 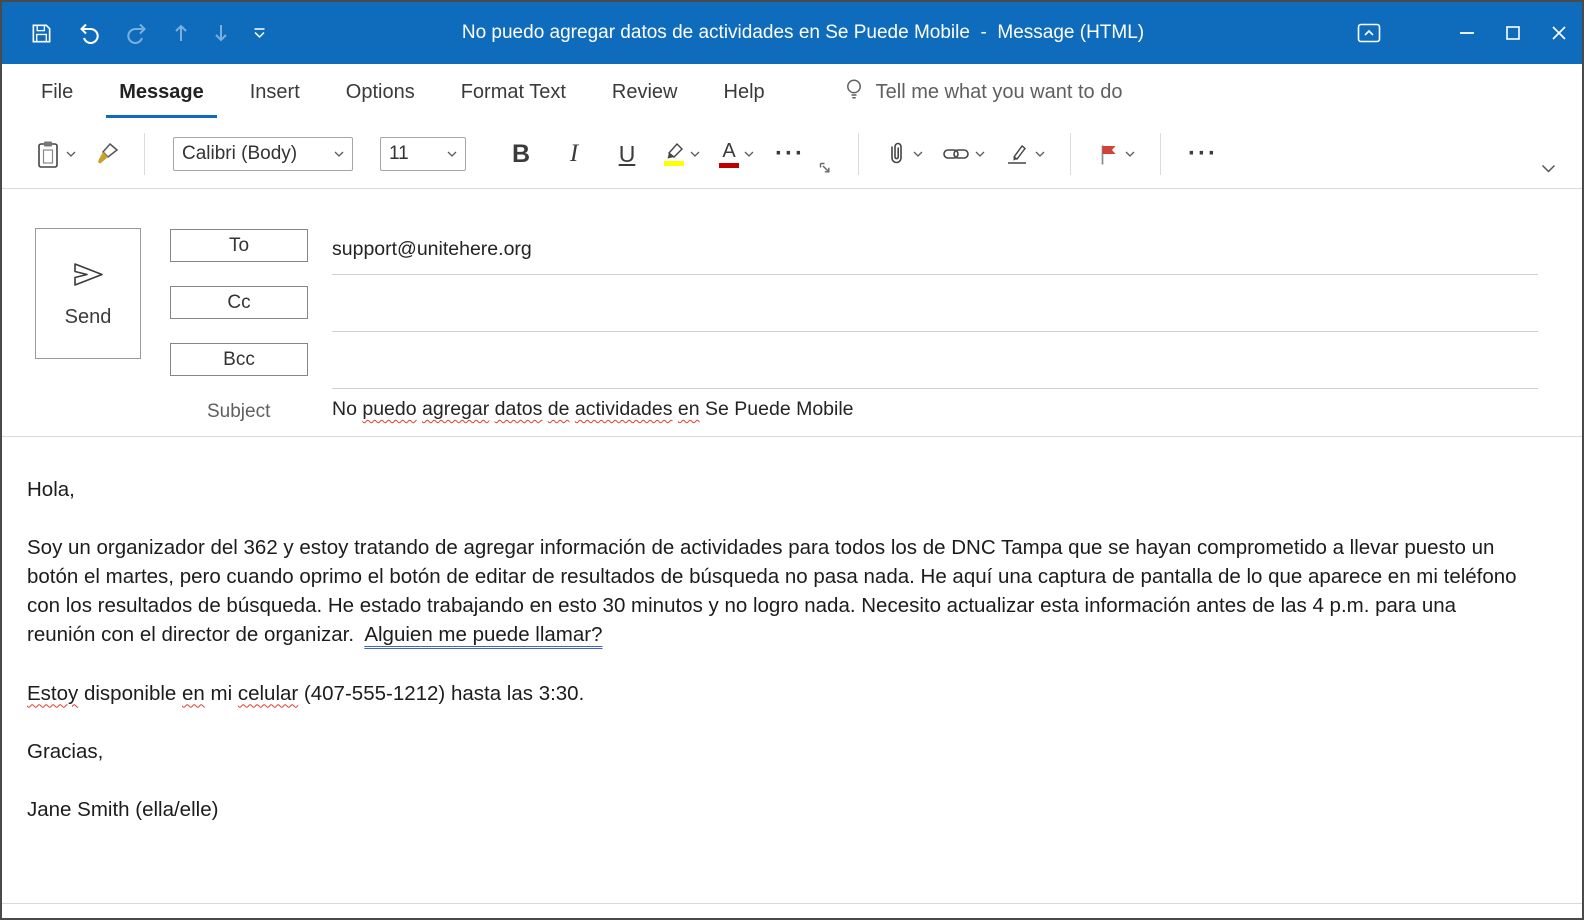 What do you see at coordinates (65, 751) in the screenshot?
I see `text-run: Gracias,` at bounding box center [65, 751].